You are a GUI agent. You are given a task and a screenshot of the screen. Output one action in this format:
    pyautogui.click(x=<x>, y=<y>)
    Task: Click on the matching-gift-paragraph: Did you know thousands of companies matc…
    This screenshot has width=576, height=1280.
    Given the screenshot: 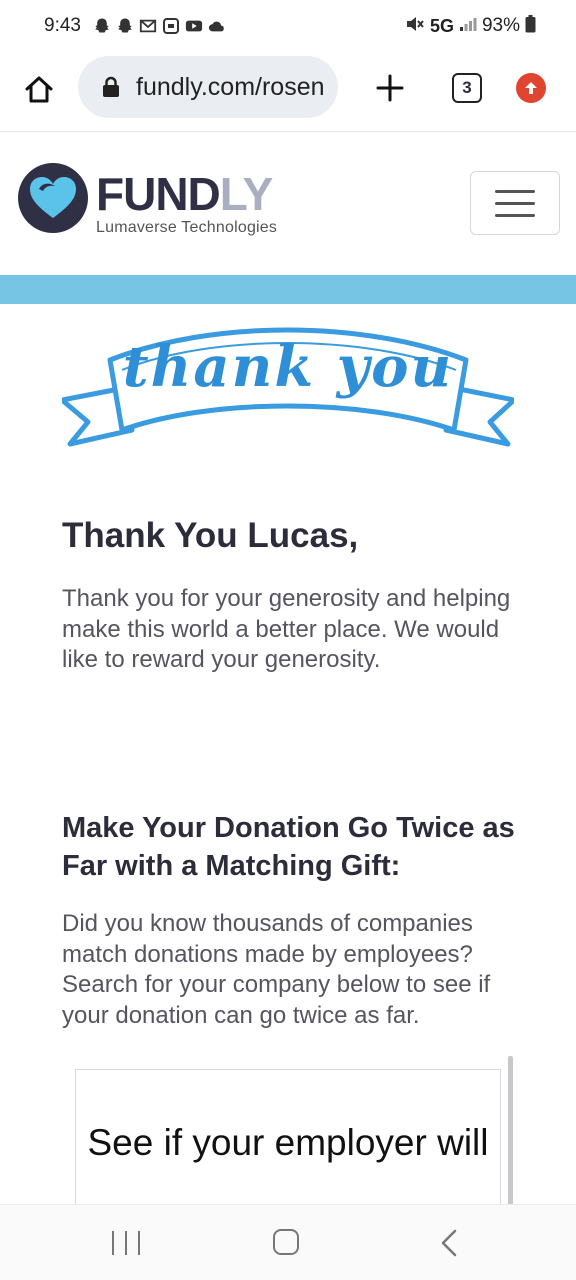 What is the action you would take?
    pyautogui.click(x=276, y=969)
    